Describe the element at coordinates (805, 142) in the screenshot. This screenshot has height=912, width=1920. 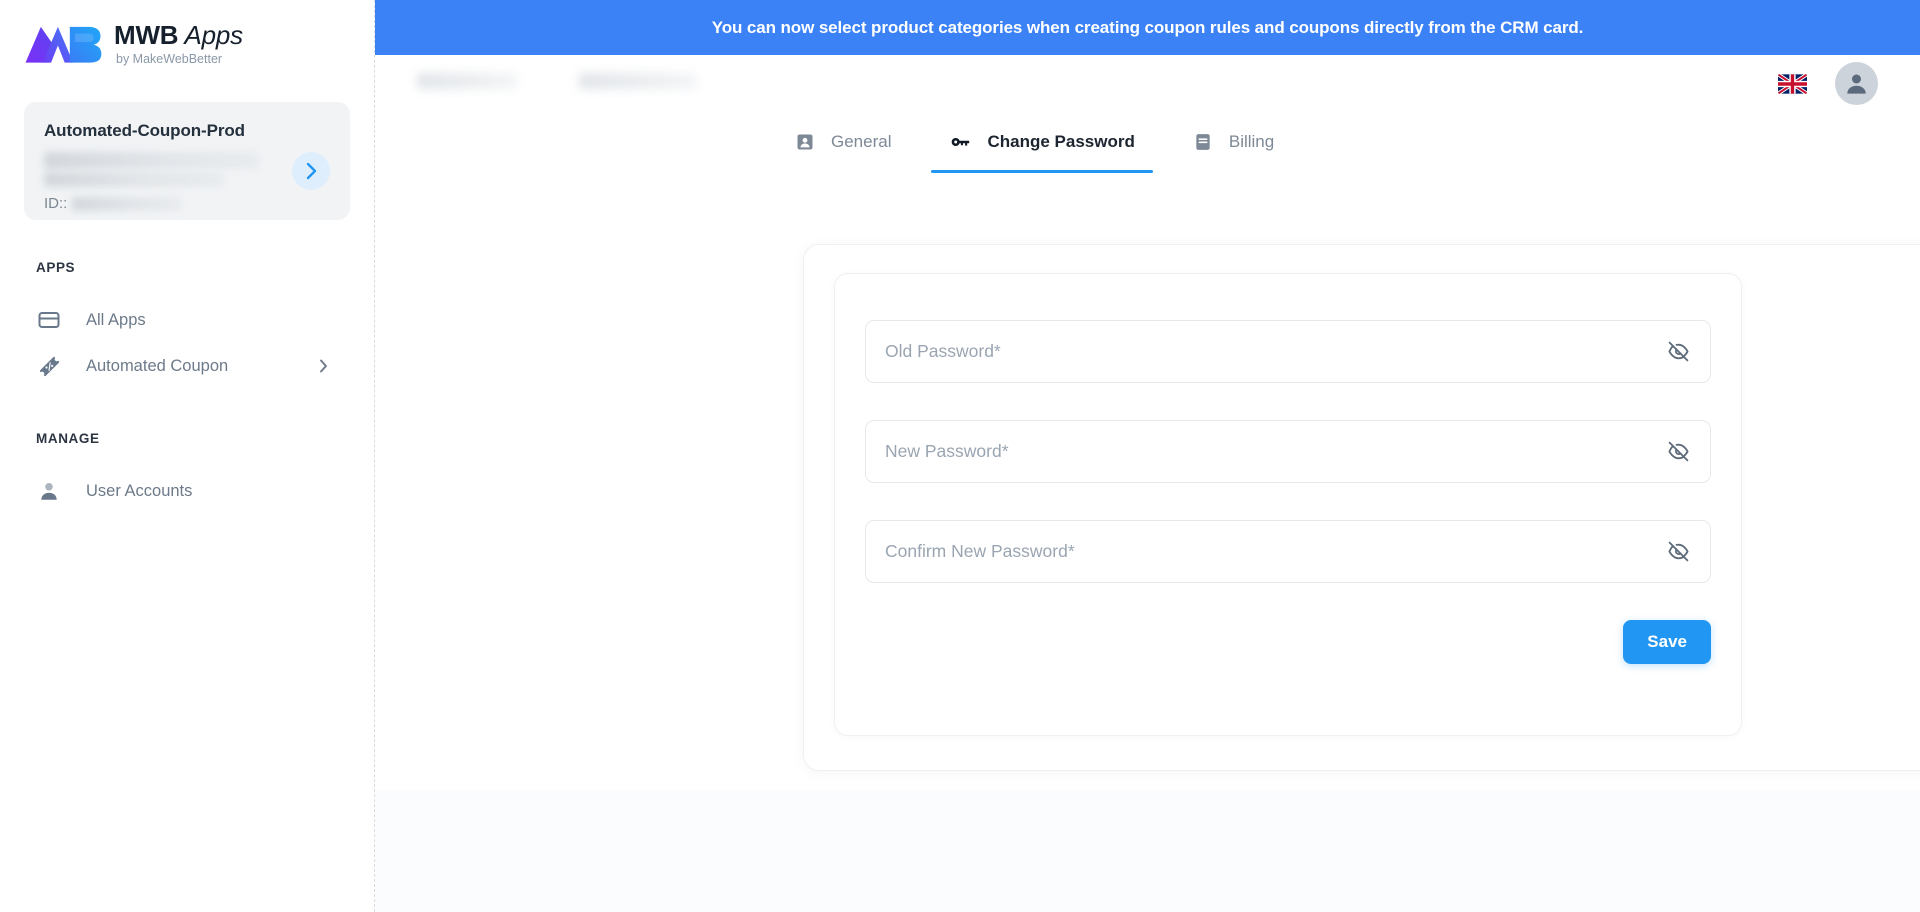
I see `person-card-icon` at that location.